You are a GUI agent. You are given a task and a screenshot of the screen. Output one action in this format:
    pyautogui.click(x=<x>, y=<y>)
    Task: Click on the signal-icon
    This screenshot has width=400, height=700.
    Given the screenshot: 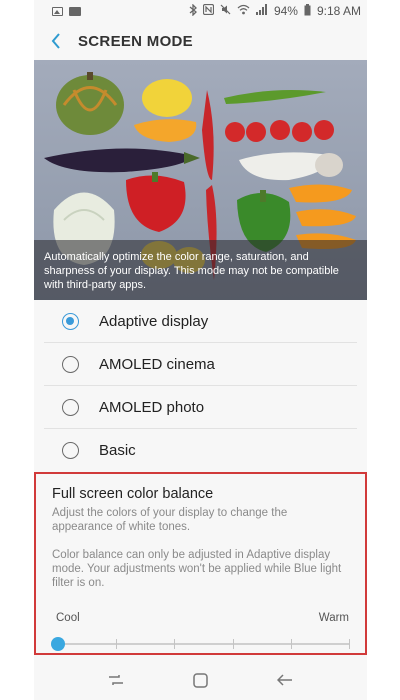 What is the action you would take?
    pyautogui.click(x=261, y=11)
    